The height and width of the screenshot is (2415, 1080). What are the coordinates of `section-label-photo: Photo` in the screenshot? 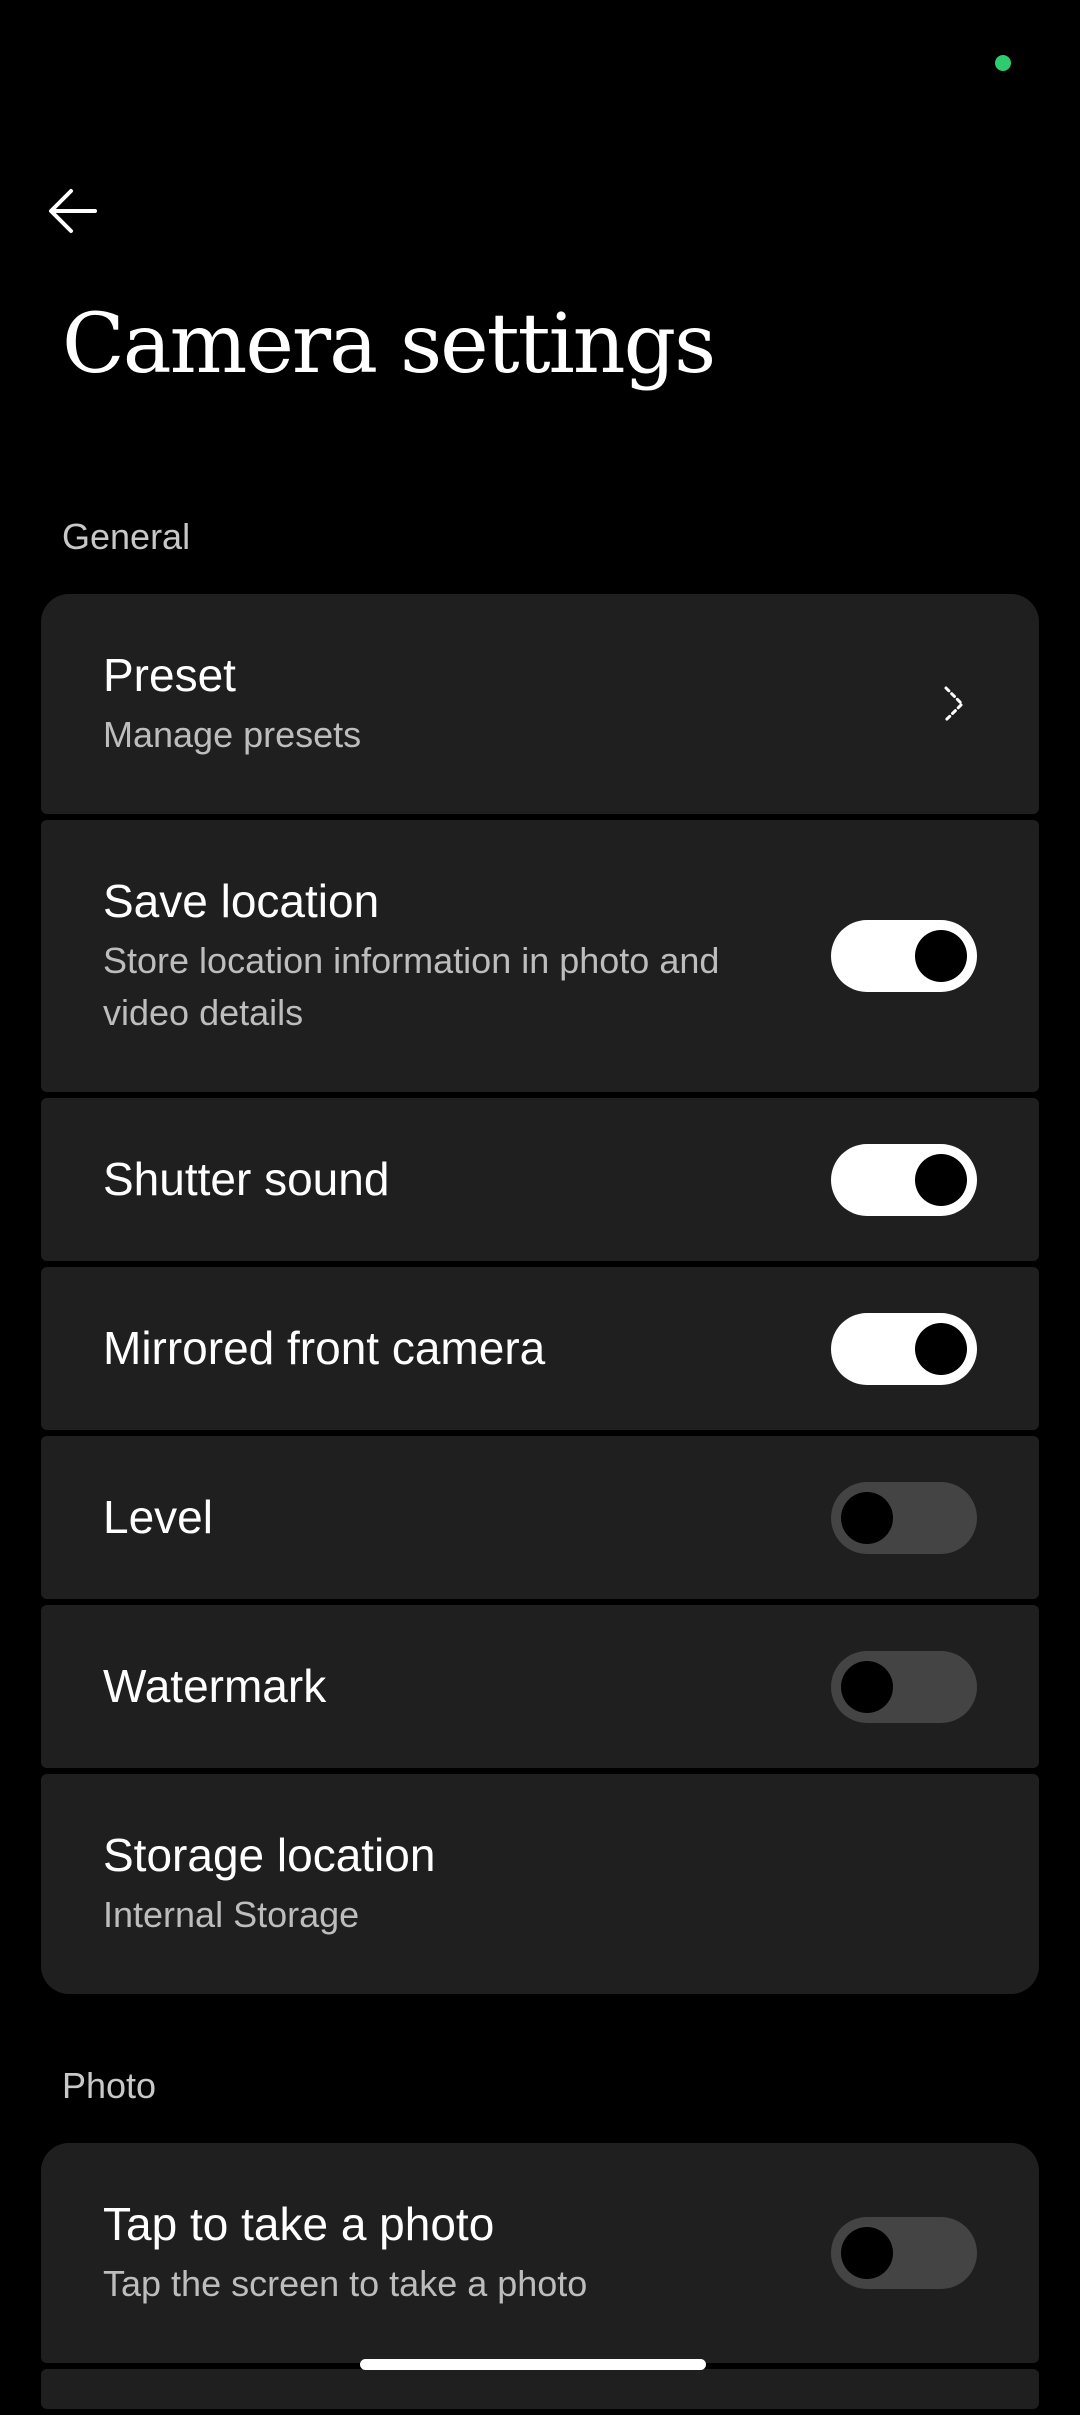 It's located at (109, 2085).